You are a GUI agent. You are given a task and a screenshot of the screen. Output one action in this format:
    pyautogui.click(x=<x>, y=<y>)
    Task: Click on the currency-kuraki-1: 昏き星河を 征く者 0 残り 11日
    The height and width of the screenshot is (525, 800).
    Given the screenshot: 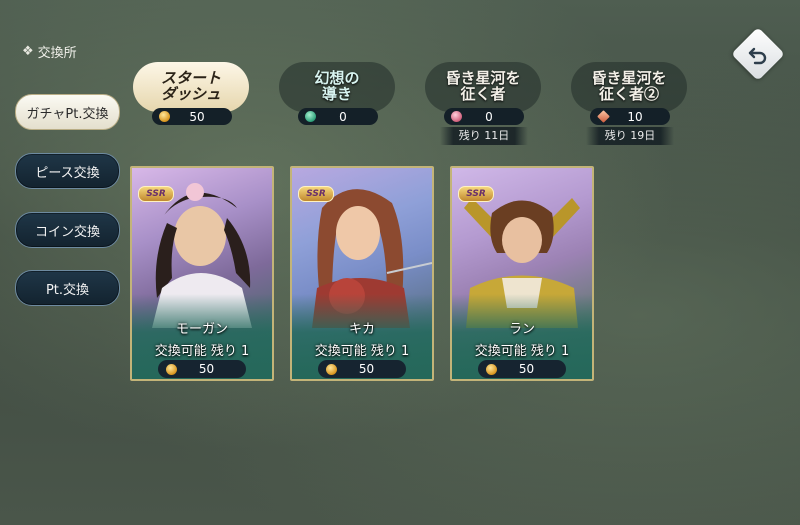 What is the action you would take?
    pyautogui.click(x=483, y=103)
    